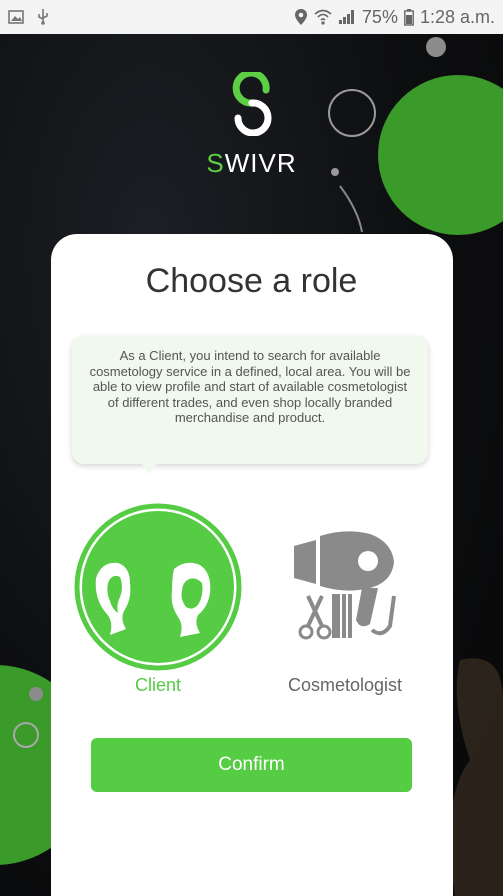  I want to click on clock: 1:28 a.m., so click(457, 16).